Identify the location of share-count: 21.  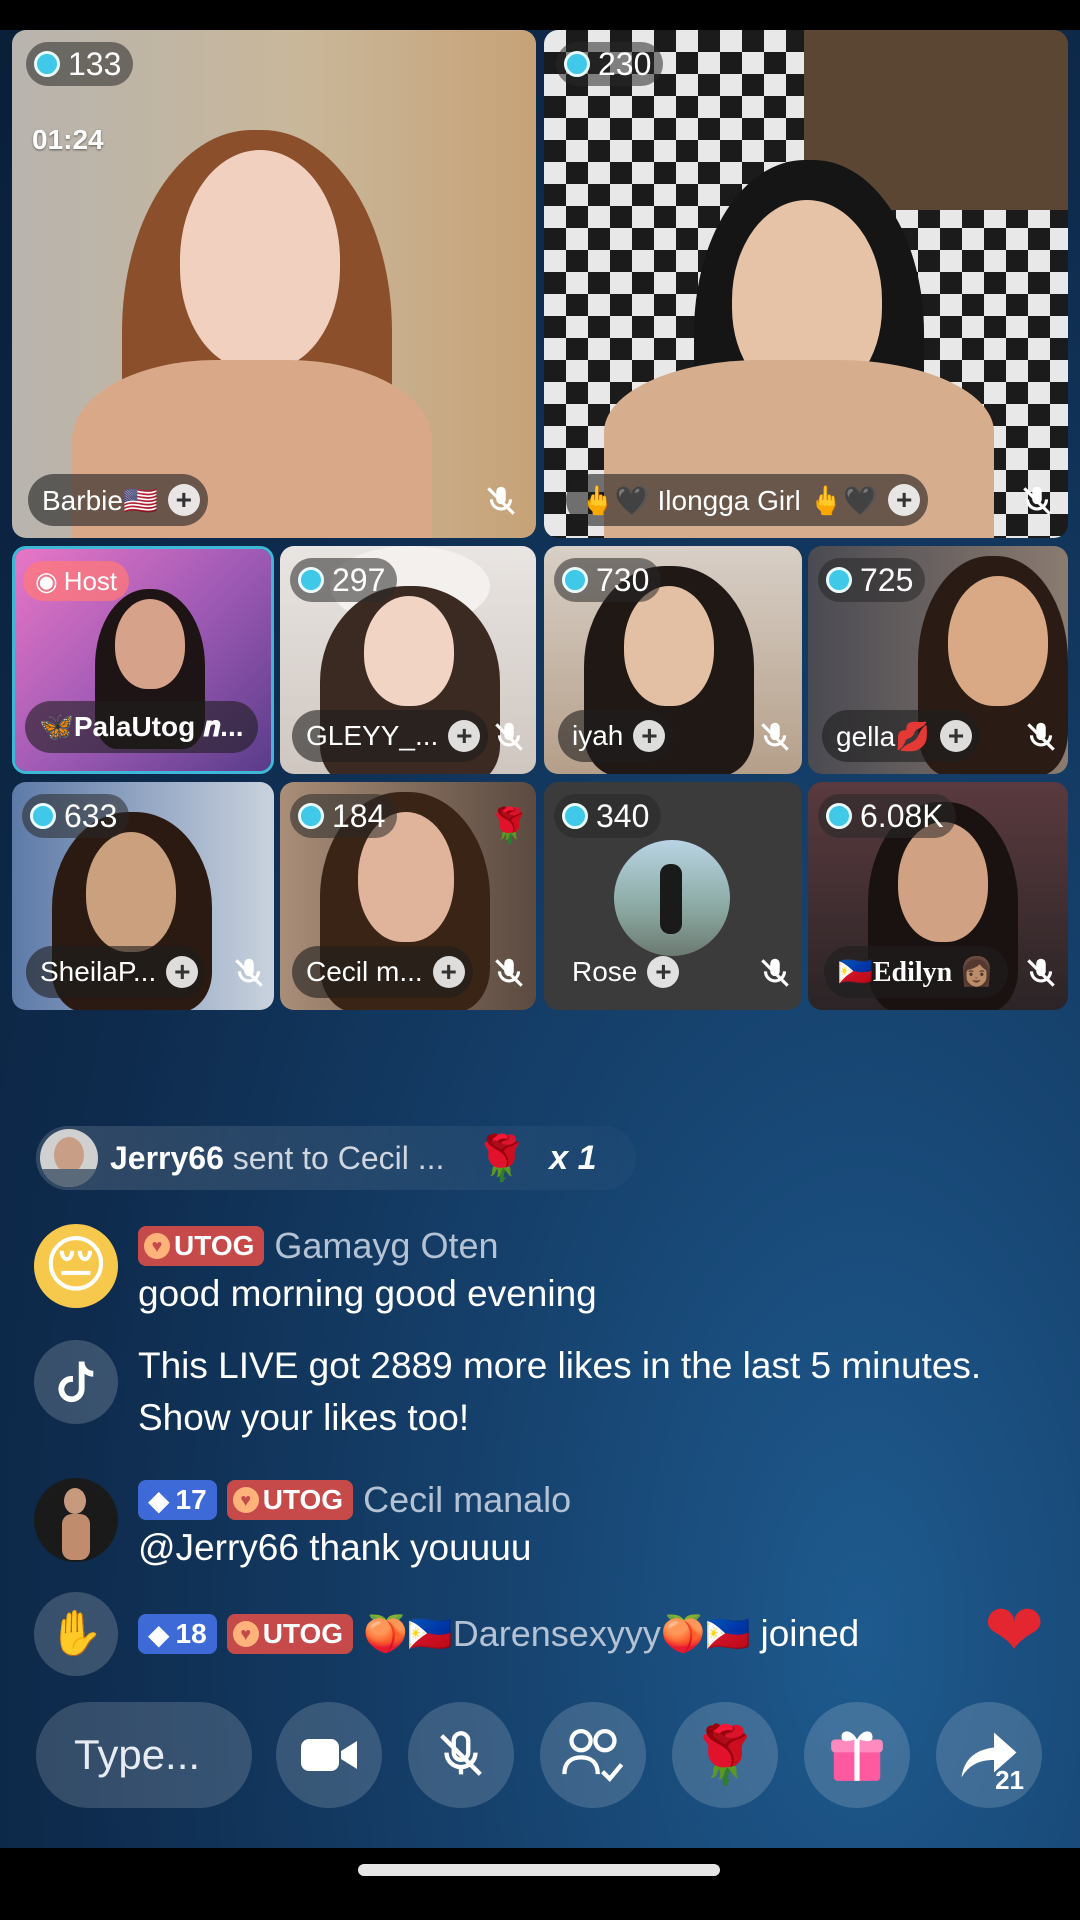
(1009, 1780).